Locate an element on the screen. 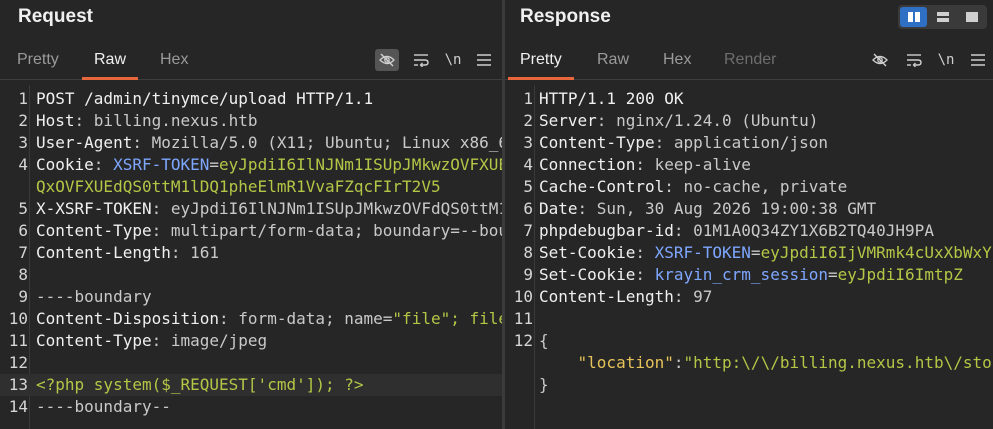  code-token: phpdebugbar-id is located at coordinates (606, 230).